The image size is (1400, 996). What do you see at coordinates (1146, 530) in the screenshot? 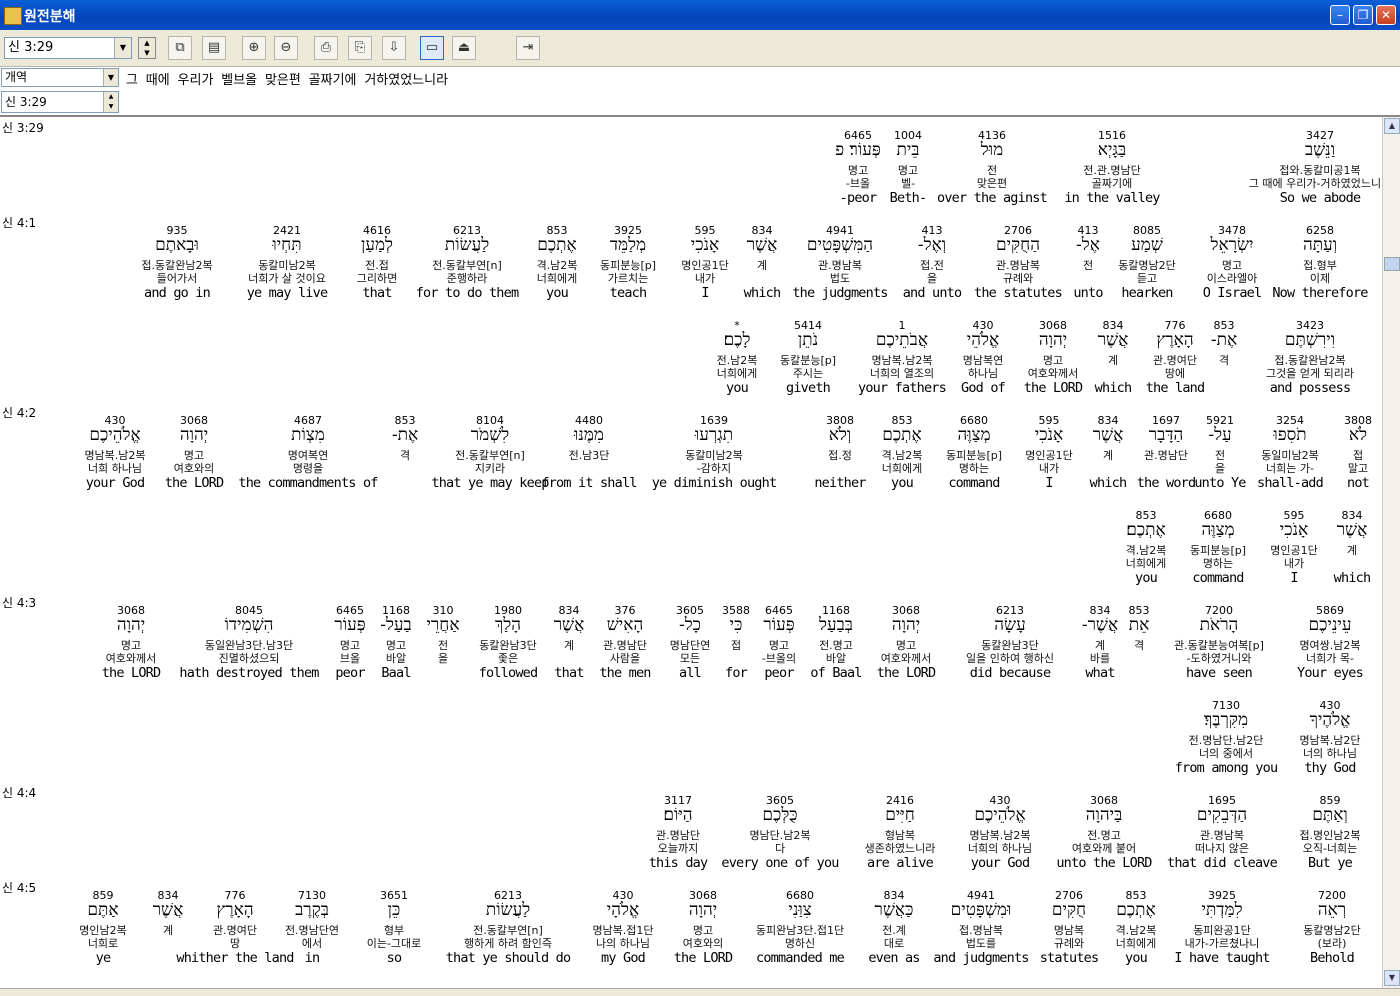
I see `hebrew-word: אֶתְכֶם׃` at bounding box center [1146, 530].